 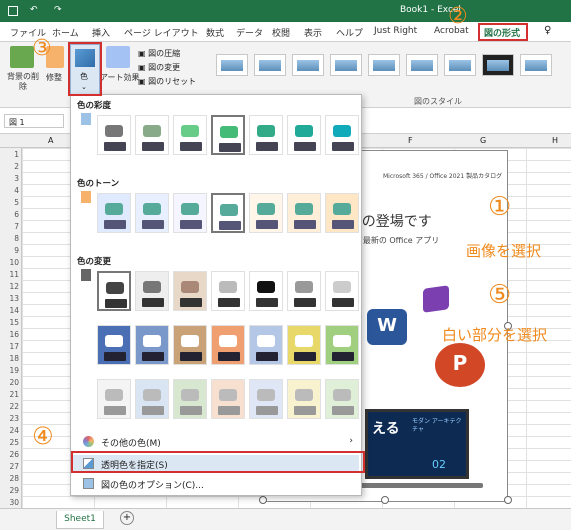 I want to click on row-header: 15, so click(x=11, y=322).